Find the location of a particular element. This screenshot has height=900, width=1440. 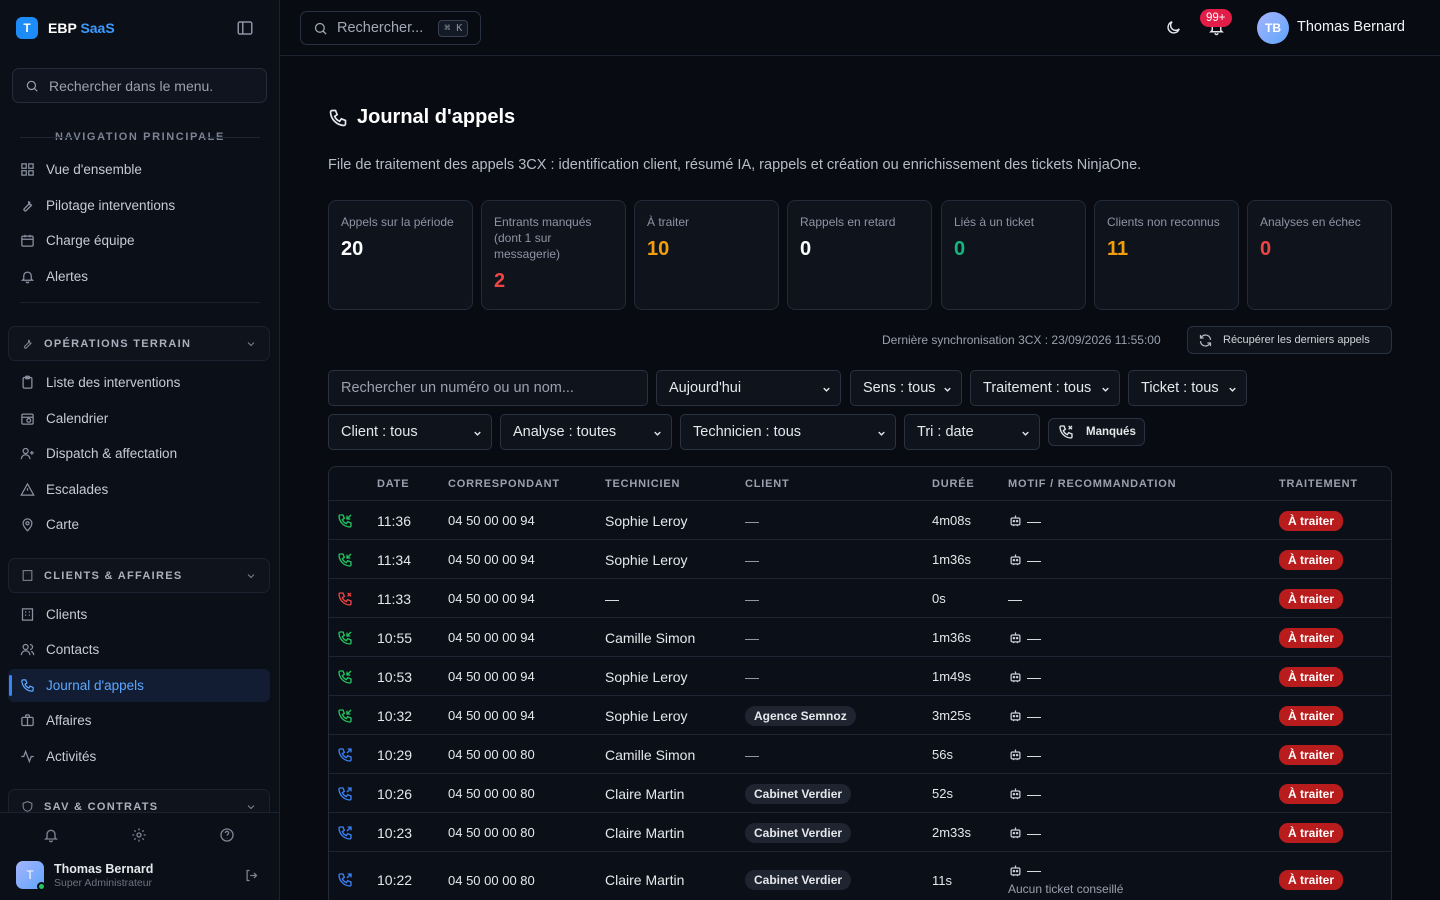

column-header-duree: DURÉE is located at coordinates (953, 484).